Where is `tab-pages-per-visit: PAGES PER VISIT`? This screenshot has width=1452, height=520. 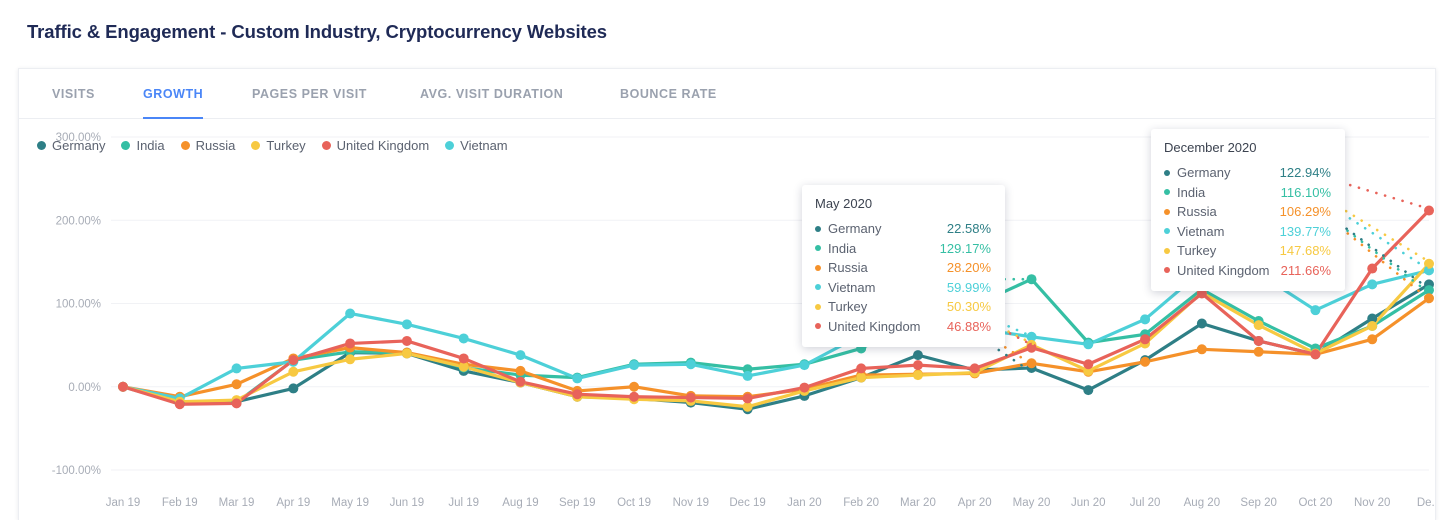
tab-pages-per-visit: PAGES PER VISIT is located at coordinates (309, 94).